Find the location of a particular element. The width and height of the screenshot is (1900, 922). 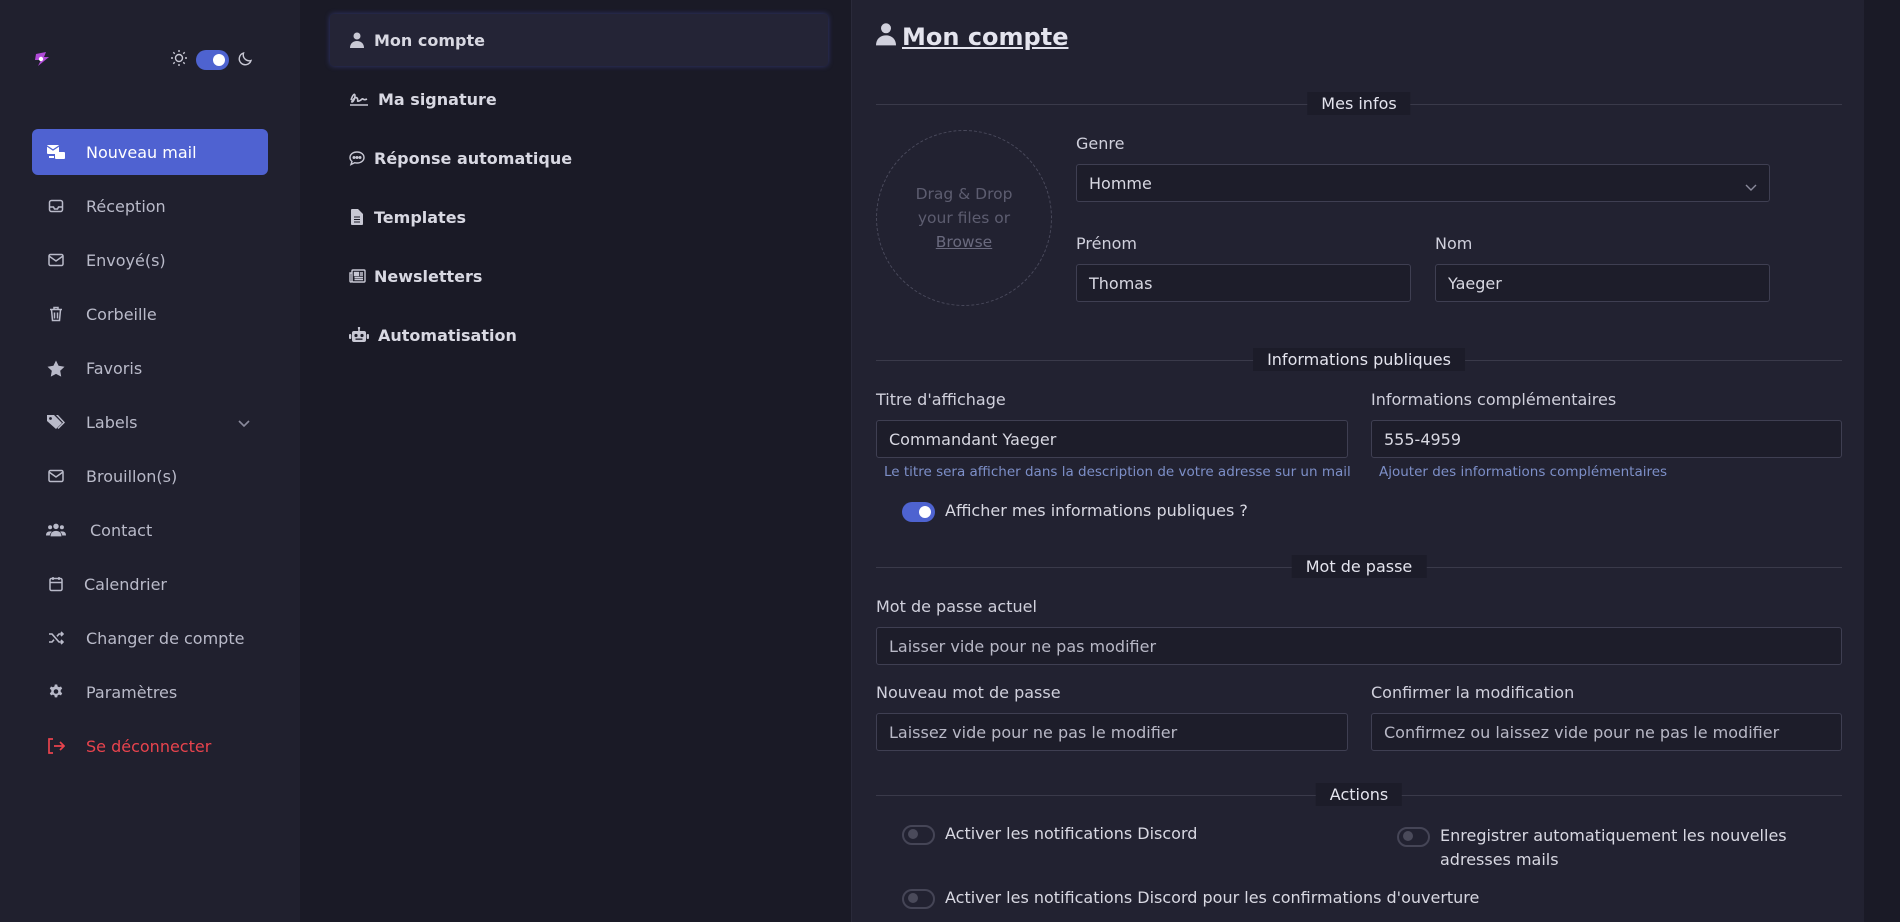

sidebar-item-drafts: Brouillon(s) is located at coordinates (150, 476).